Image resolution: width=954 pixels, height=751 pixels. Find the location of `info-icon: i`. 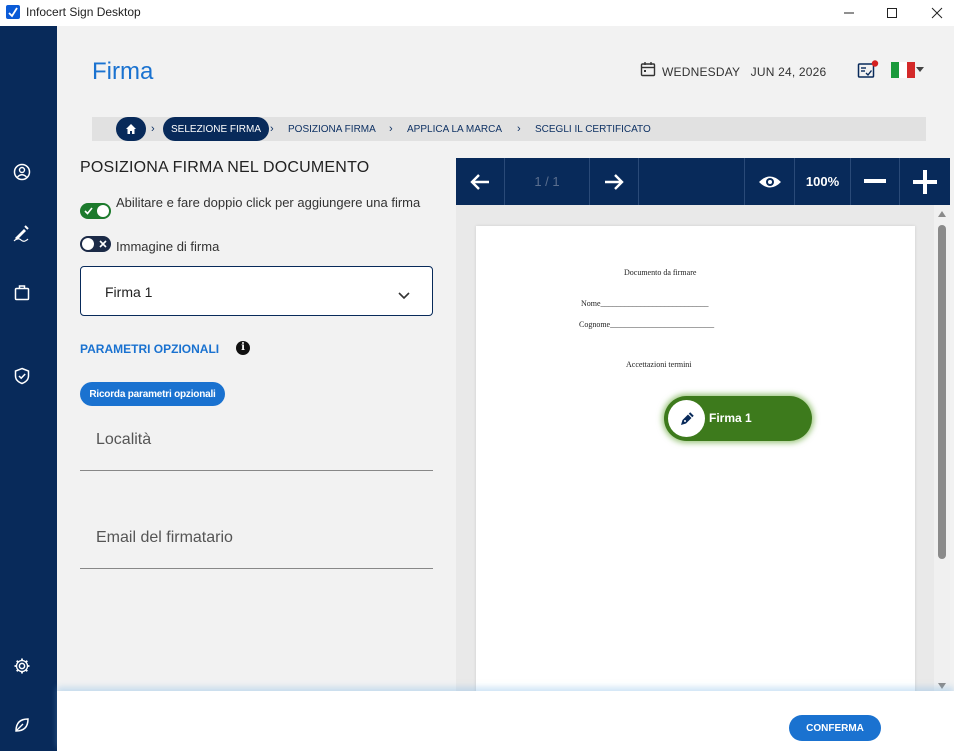

info-icon: i is located at coordinates (243, 348).